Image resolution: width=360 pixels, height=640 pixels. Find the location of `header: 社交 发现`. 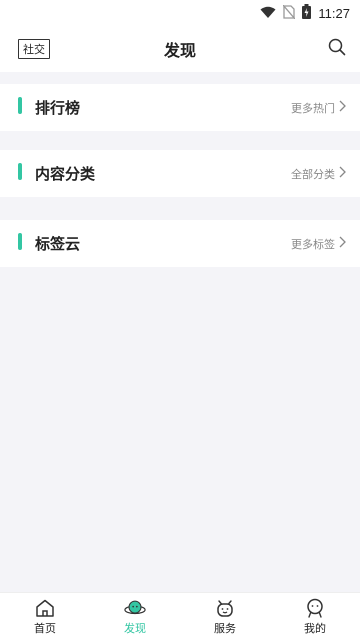

header: 社交 发现 is located at coordinates (180, 49).